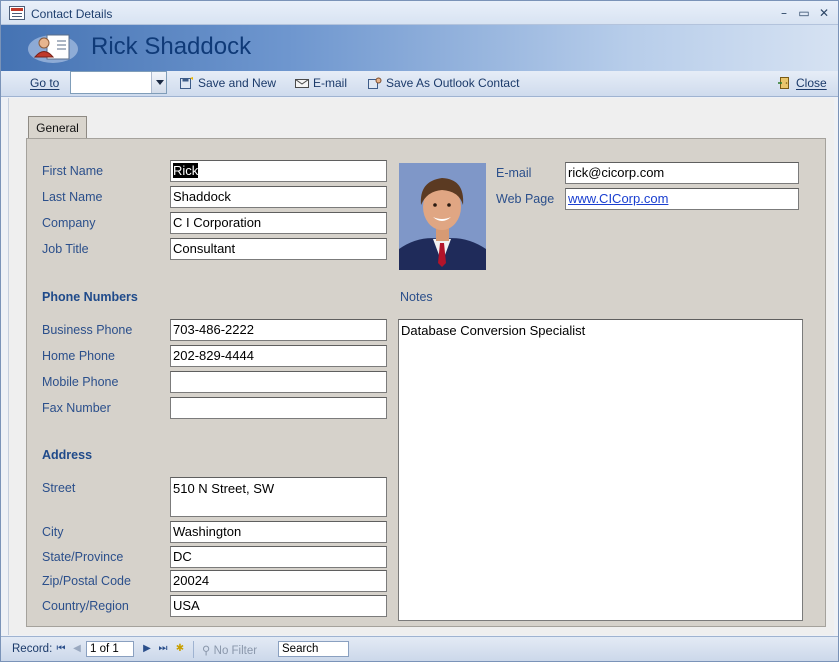 The image size is (839, 662). Describe the element at coordinates (824, 13) in the screenshot. I see `close-icon: ✕` at that location.